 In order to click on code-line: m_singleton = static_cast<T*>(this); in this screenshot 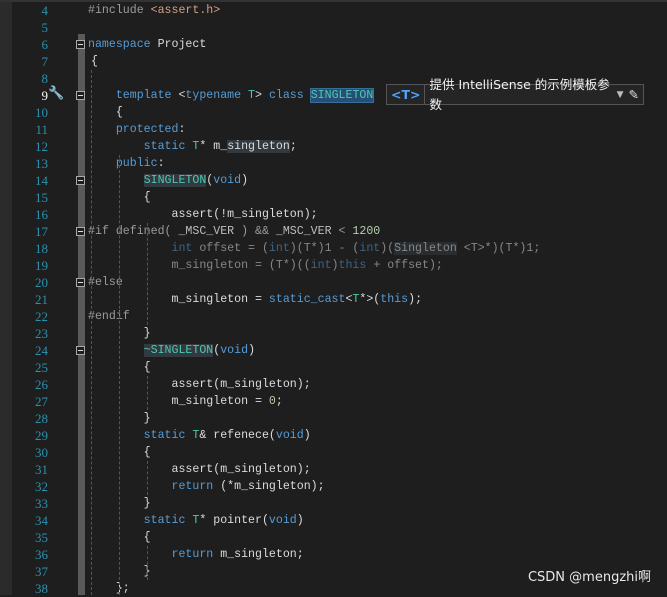, I will do `click(297, 299)`.